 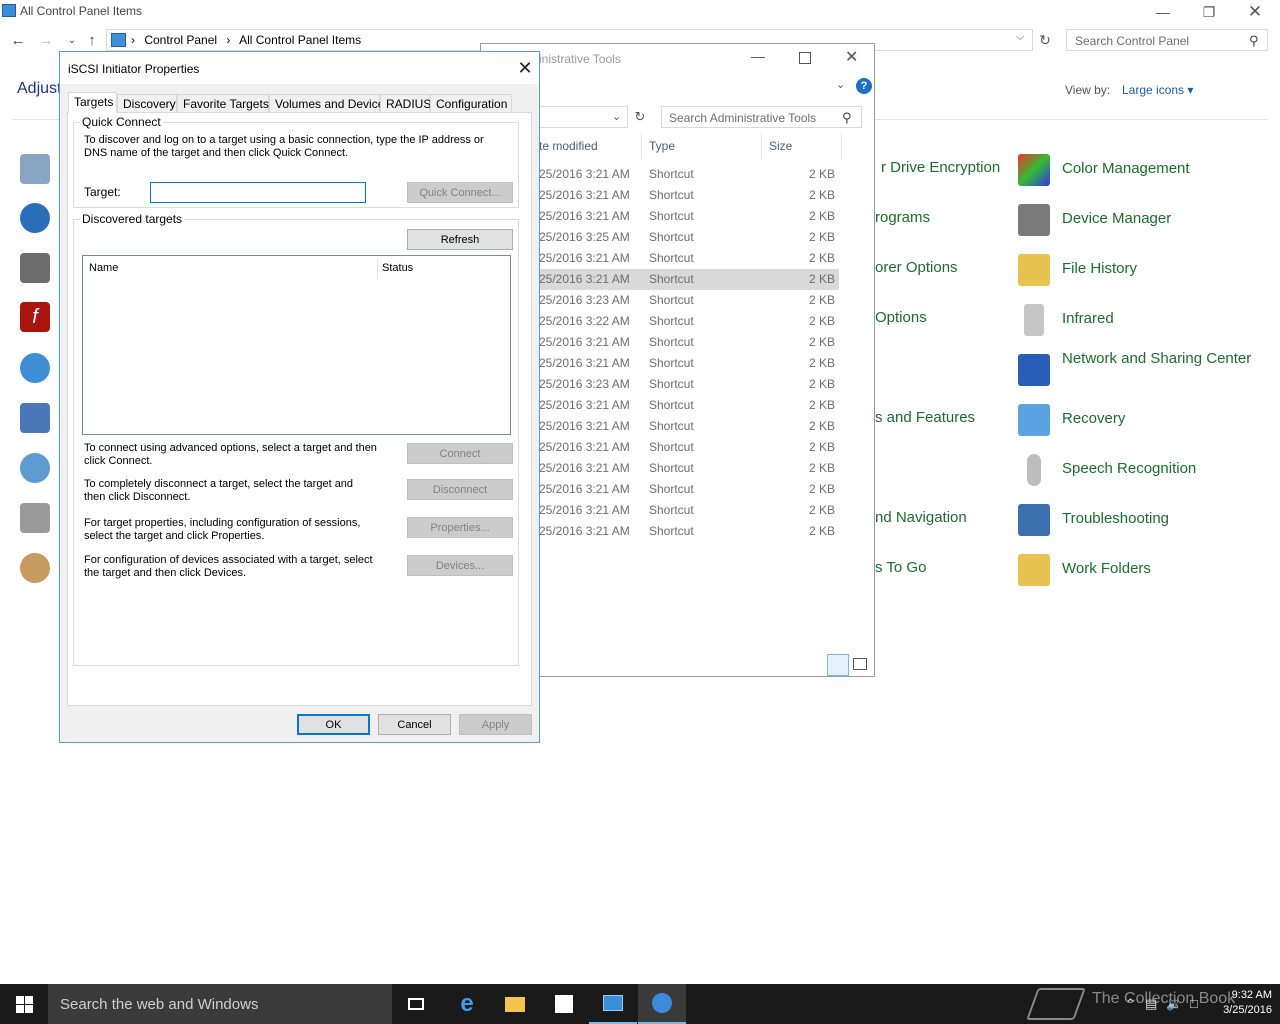 What do you see at coordinates (103, 268) in the screenshot?
I see `column-name: Name` at bounding box center [103, 268].